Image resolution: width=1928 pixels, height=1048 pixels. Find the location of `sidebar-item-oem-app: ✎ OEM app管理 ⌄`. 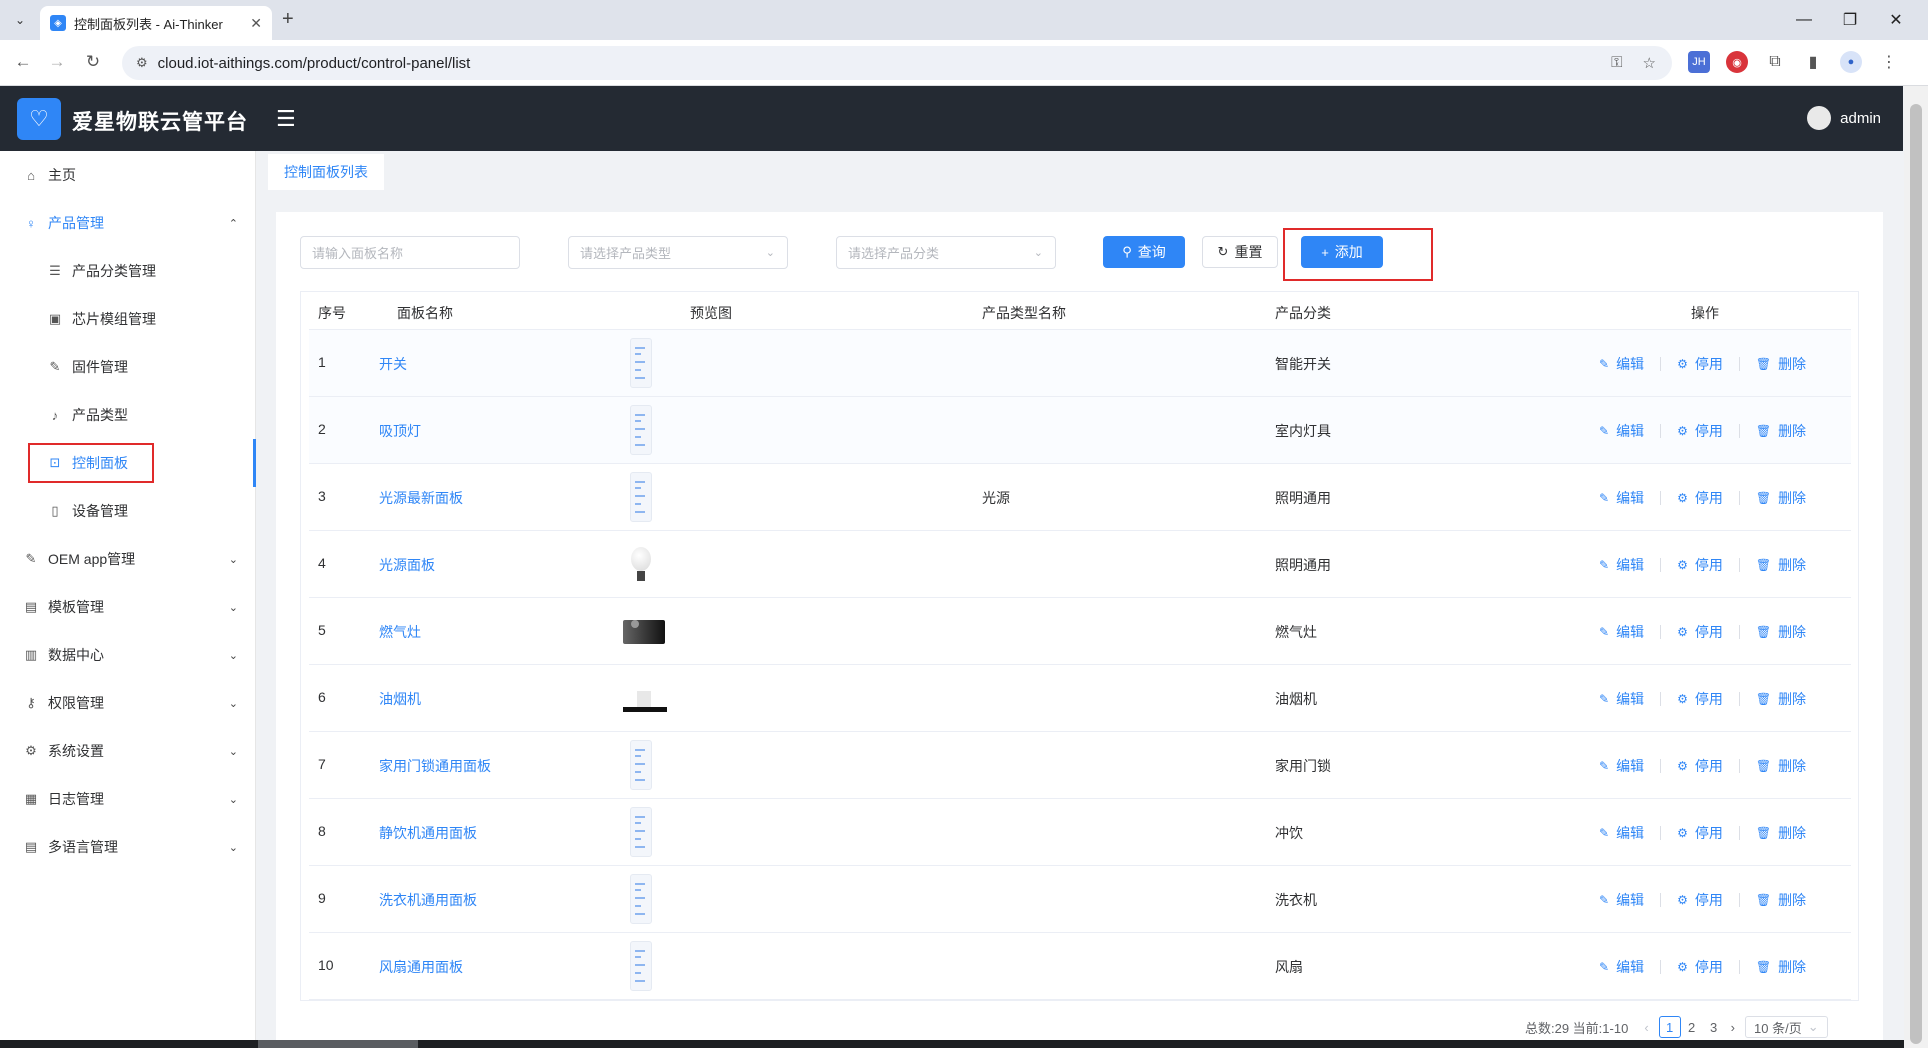

sidebar-item-oem-app: ✎ OEM app管理 ⌄ is located at coordinates (128, 559).